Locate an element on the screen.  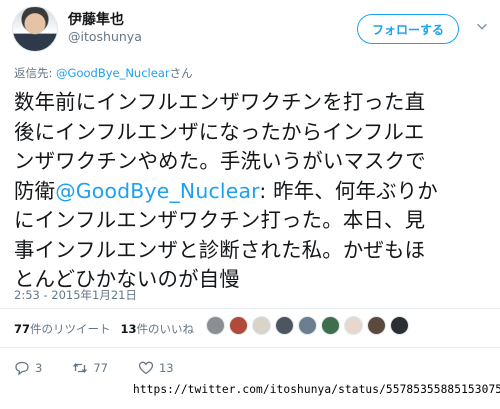
tweet-line: にインフルエンザワクチン打った。本日、見 is located at coordinates (220, 220).